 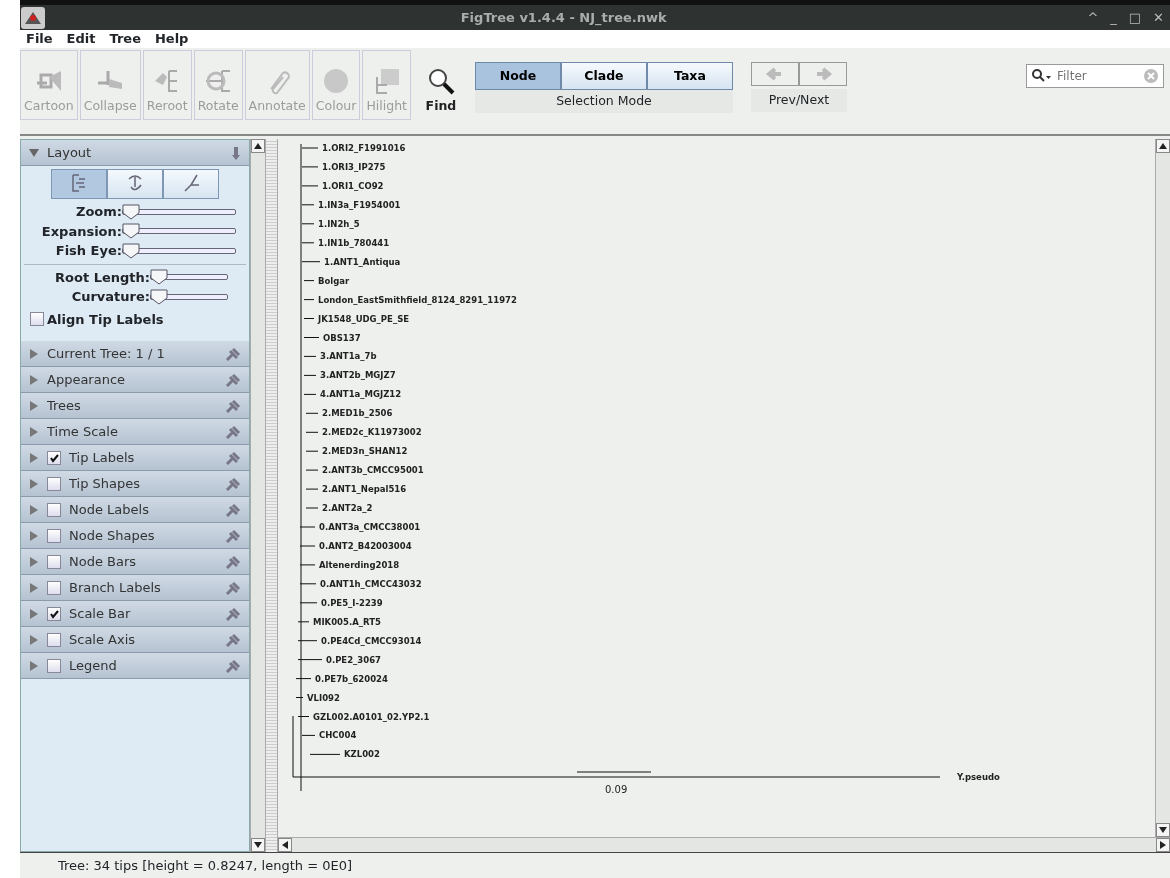 I want to click on tip-label: 0.PE4Cd_CMCC93014, so click(x=371, y=640).